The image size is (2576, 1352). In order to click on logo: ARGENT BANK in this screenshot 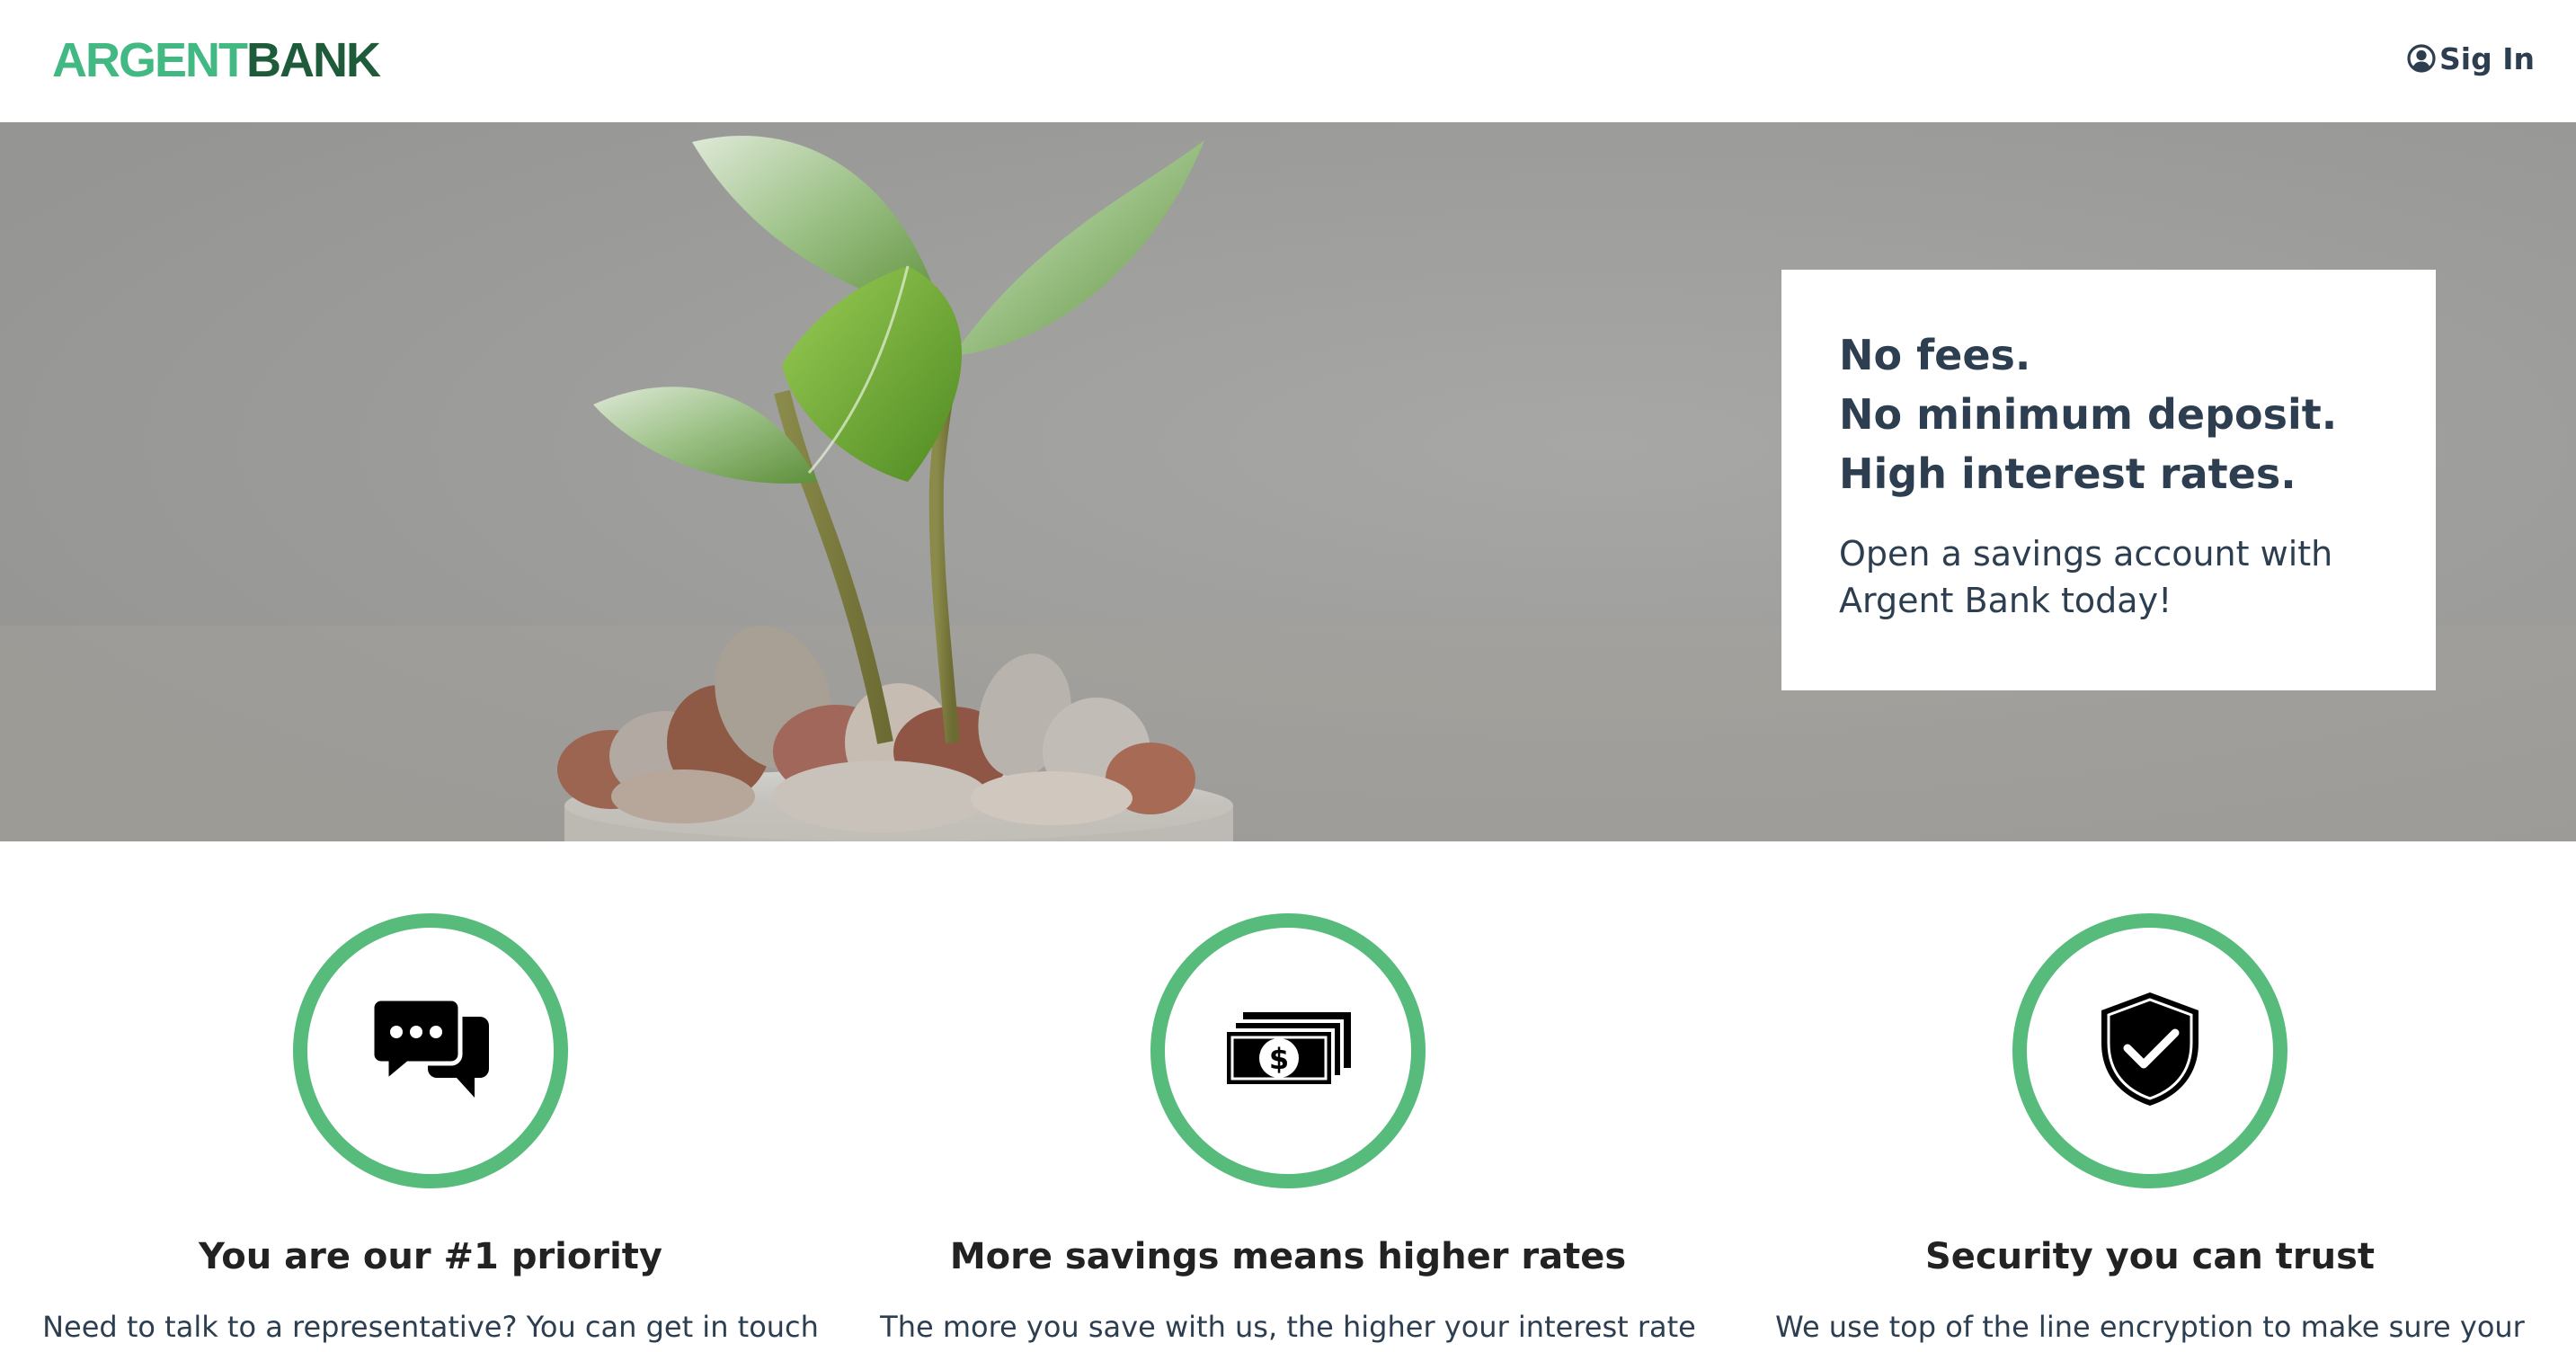, I will do `click(216, 60)`.